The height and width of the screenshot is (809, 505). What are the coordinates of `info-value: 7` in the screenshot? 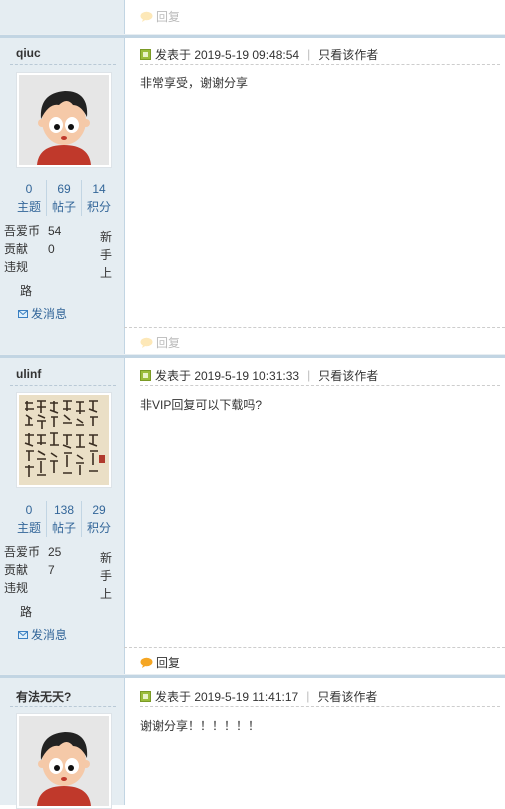 It's located at (51, 570).